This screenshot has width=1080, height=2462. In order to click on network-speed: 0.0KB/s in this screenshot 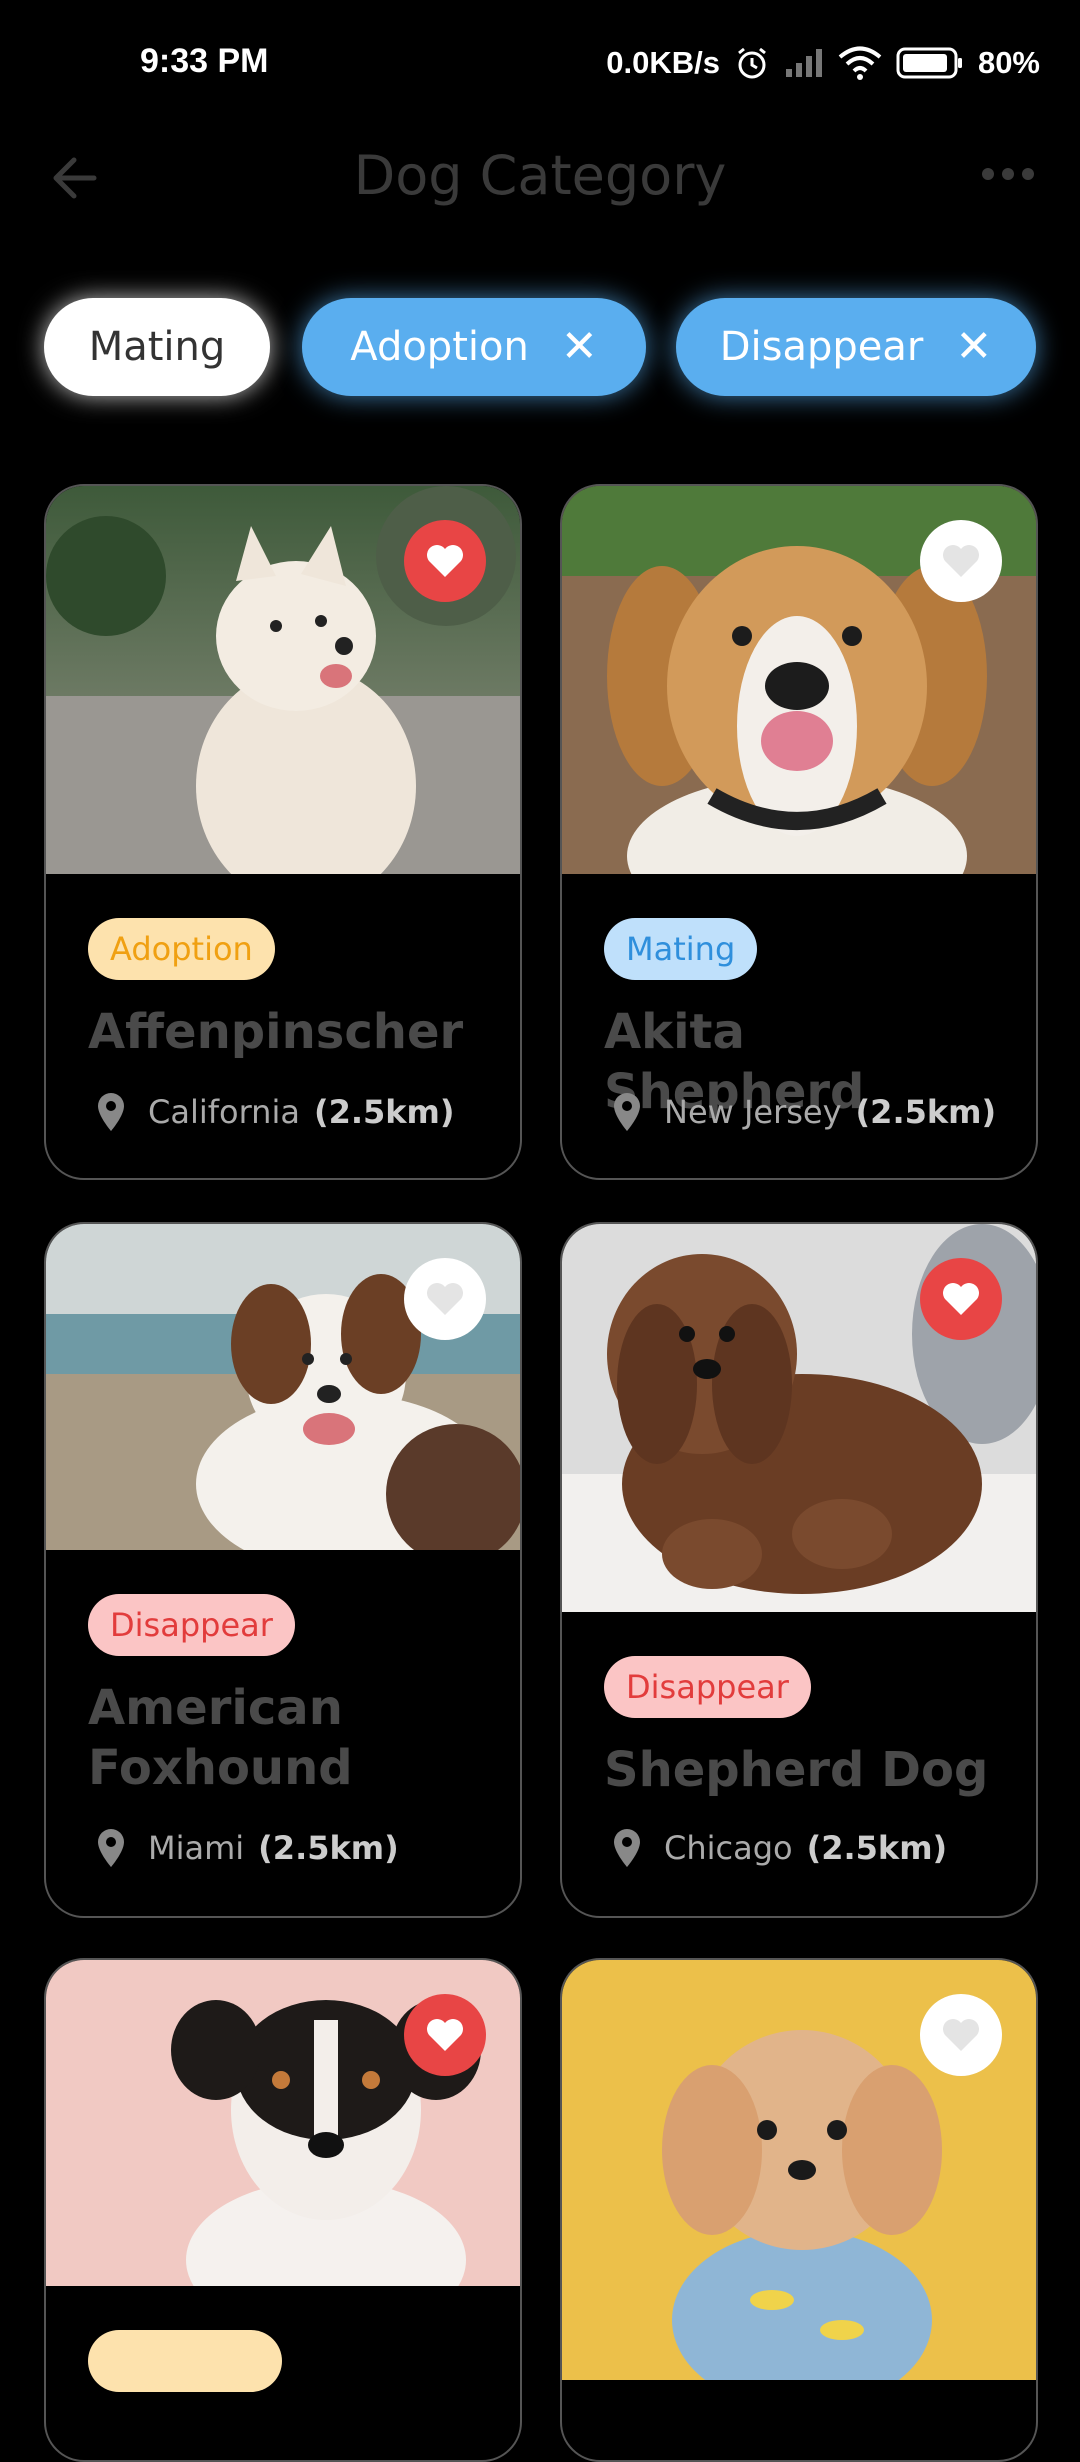, I will do `click(663, 62)`.